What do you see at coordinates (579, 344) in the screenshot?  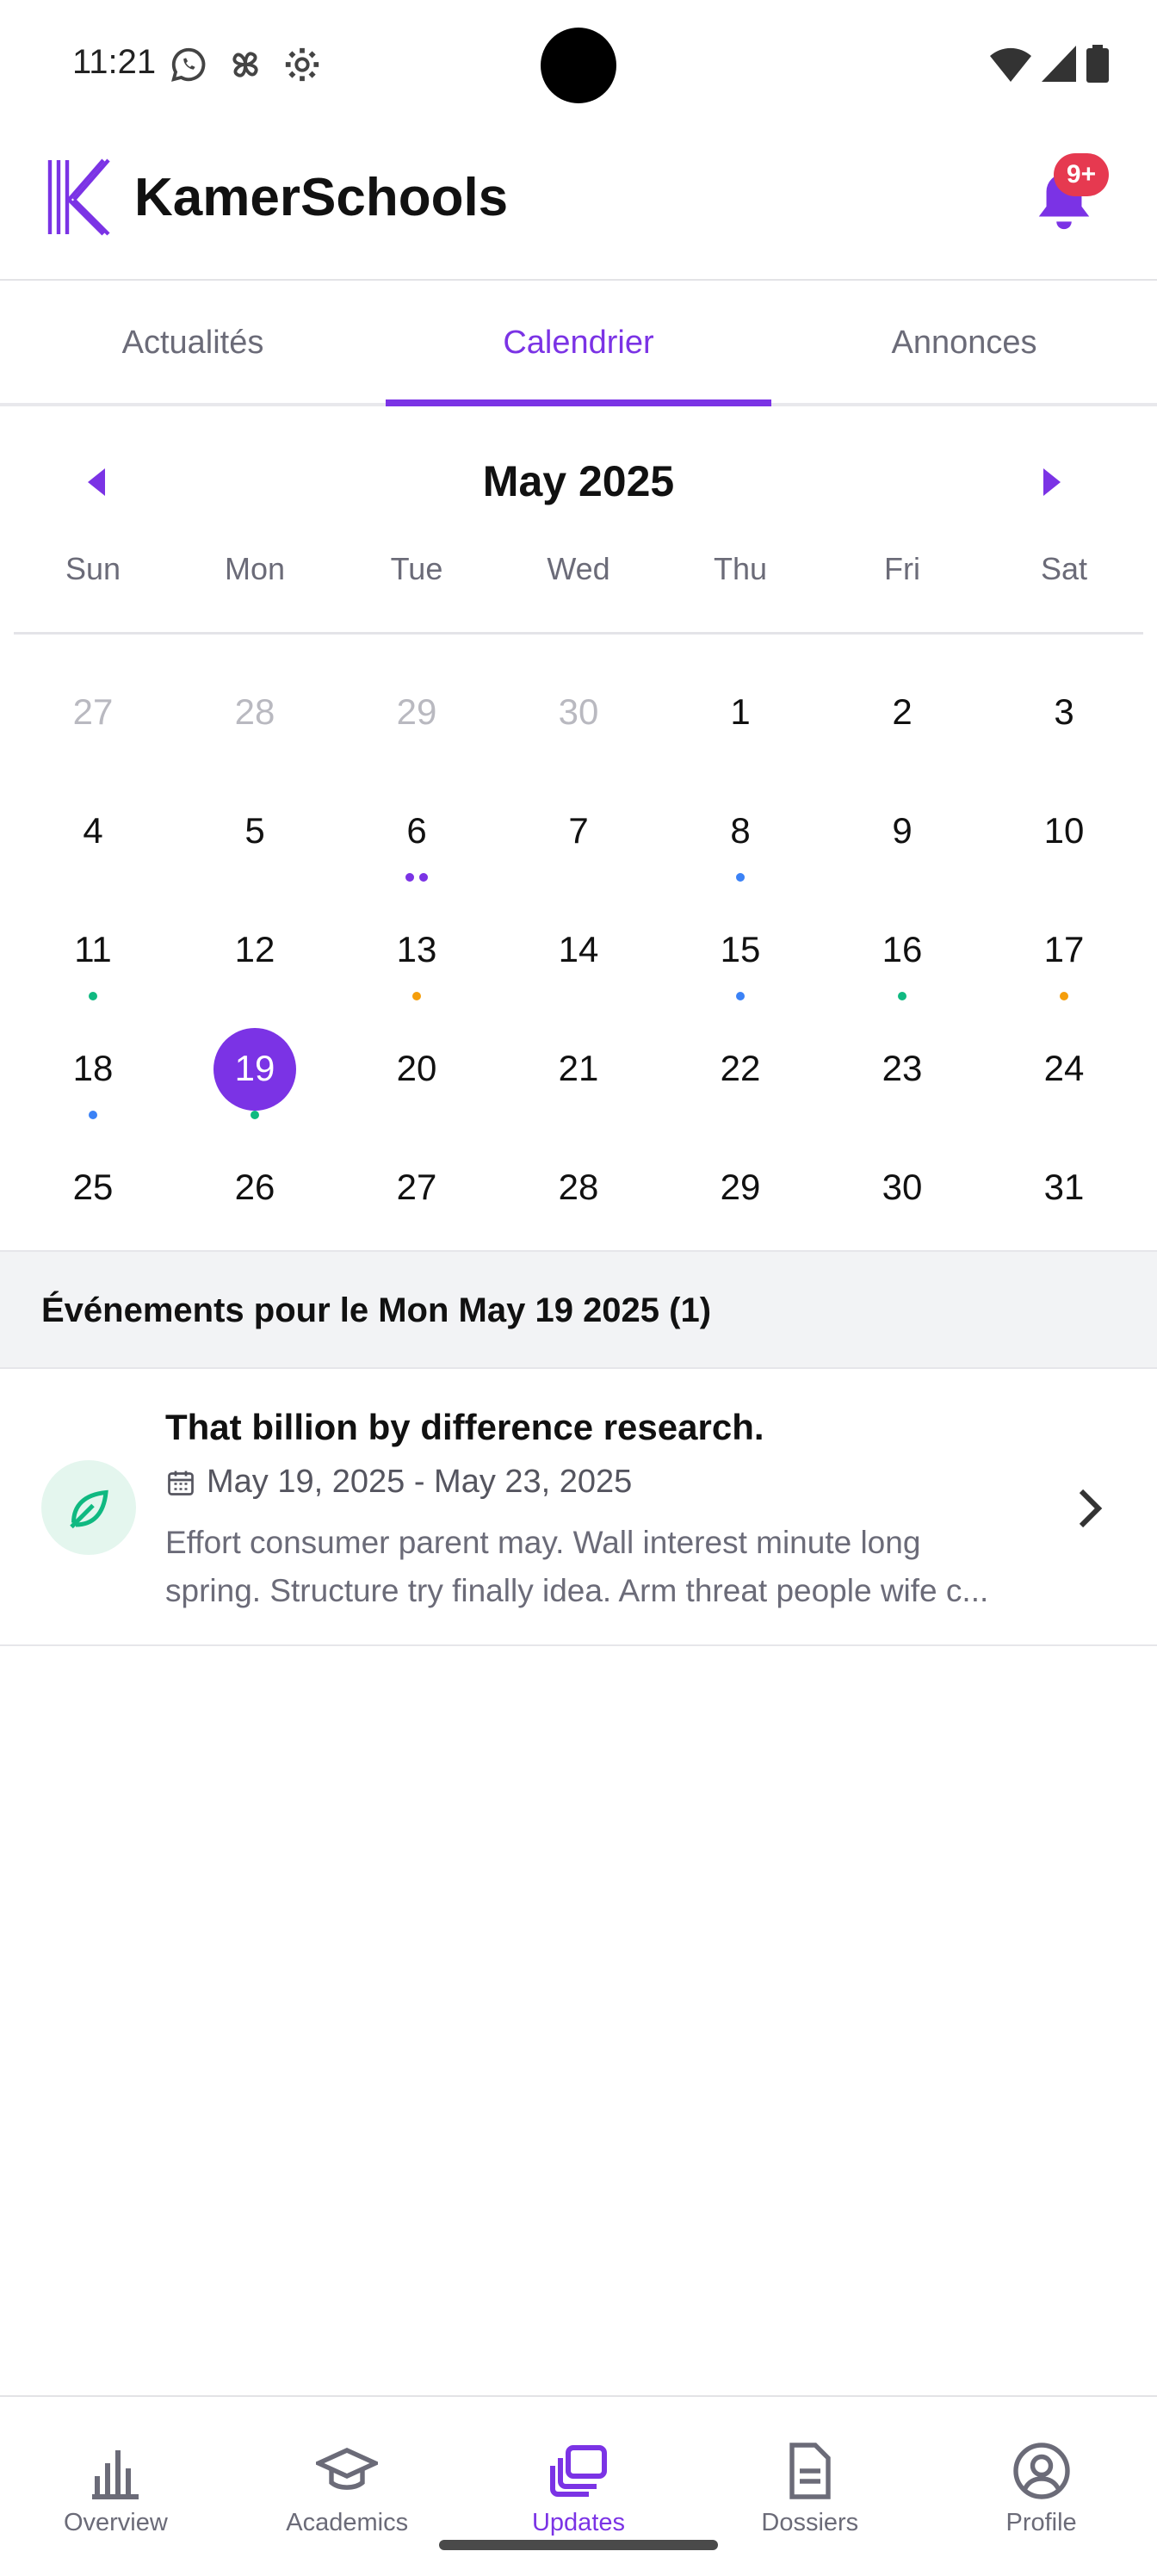 I see `tab-calendrier: Calendrier` at bounding box center [579, 344].